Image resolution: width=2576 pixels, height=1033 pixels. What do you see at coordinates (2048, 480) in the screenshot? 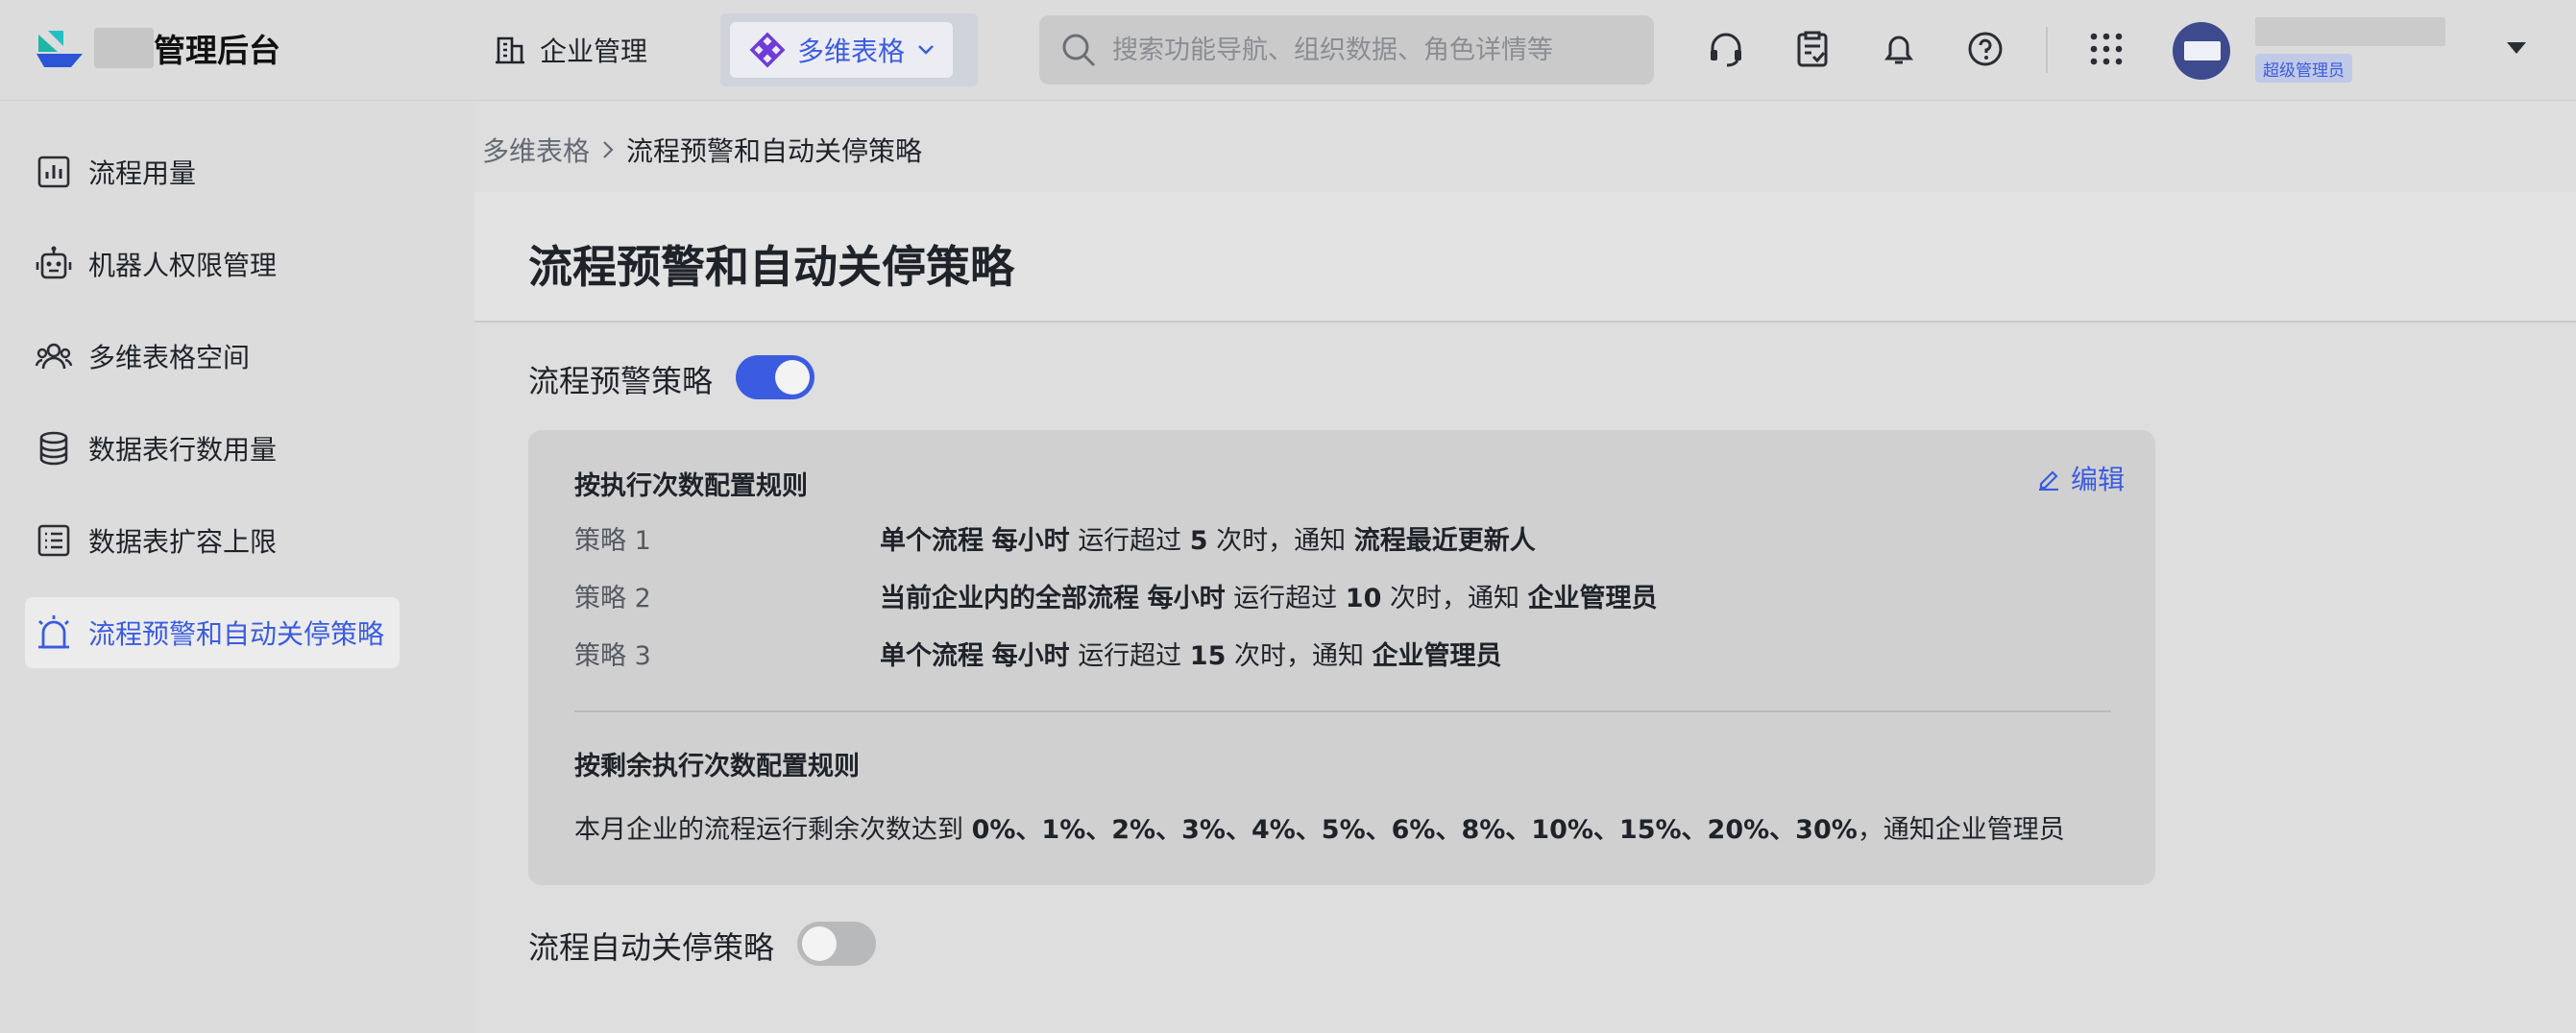
I see `edit-pencil-icon` at bounding box center [2048, 480].